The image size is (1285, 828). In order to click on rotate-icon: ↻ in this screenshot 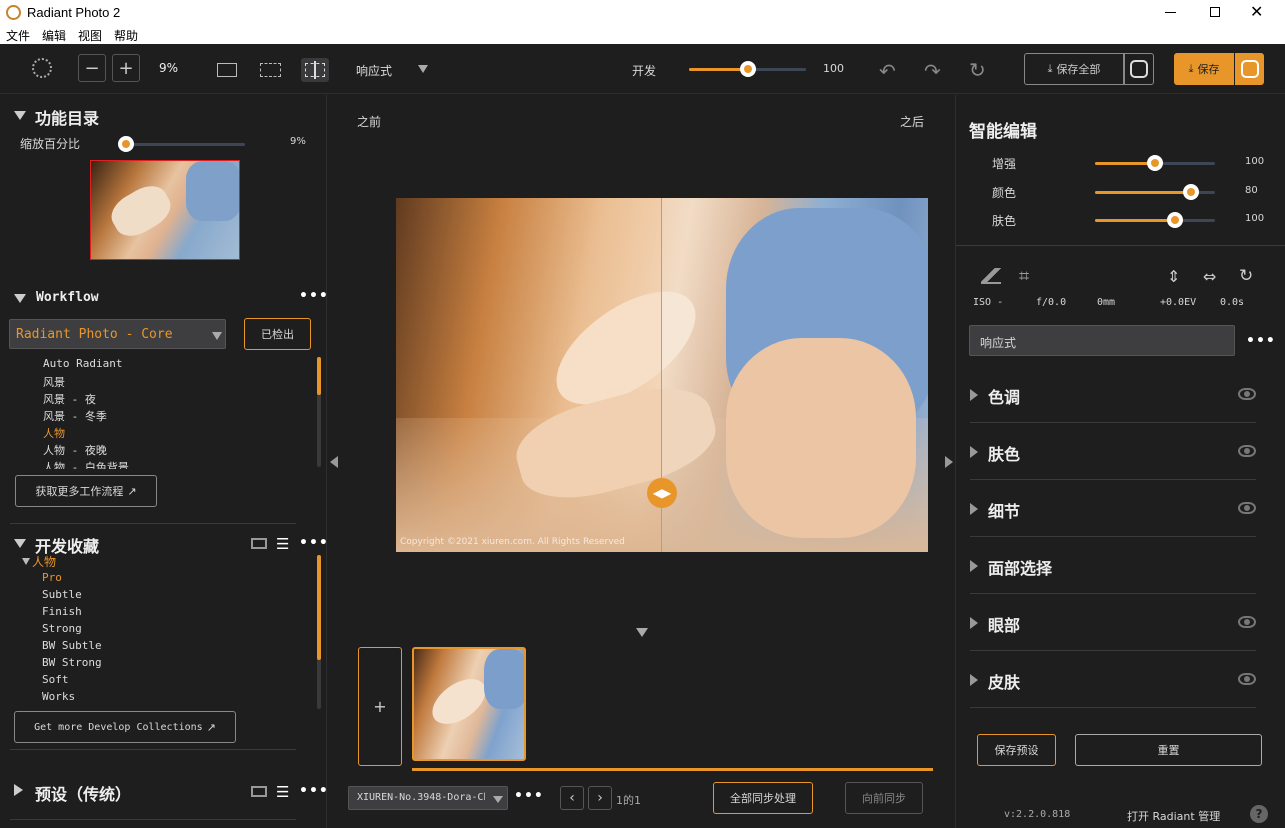, I will do `click(1246, 276)`.